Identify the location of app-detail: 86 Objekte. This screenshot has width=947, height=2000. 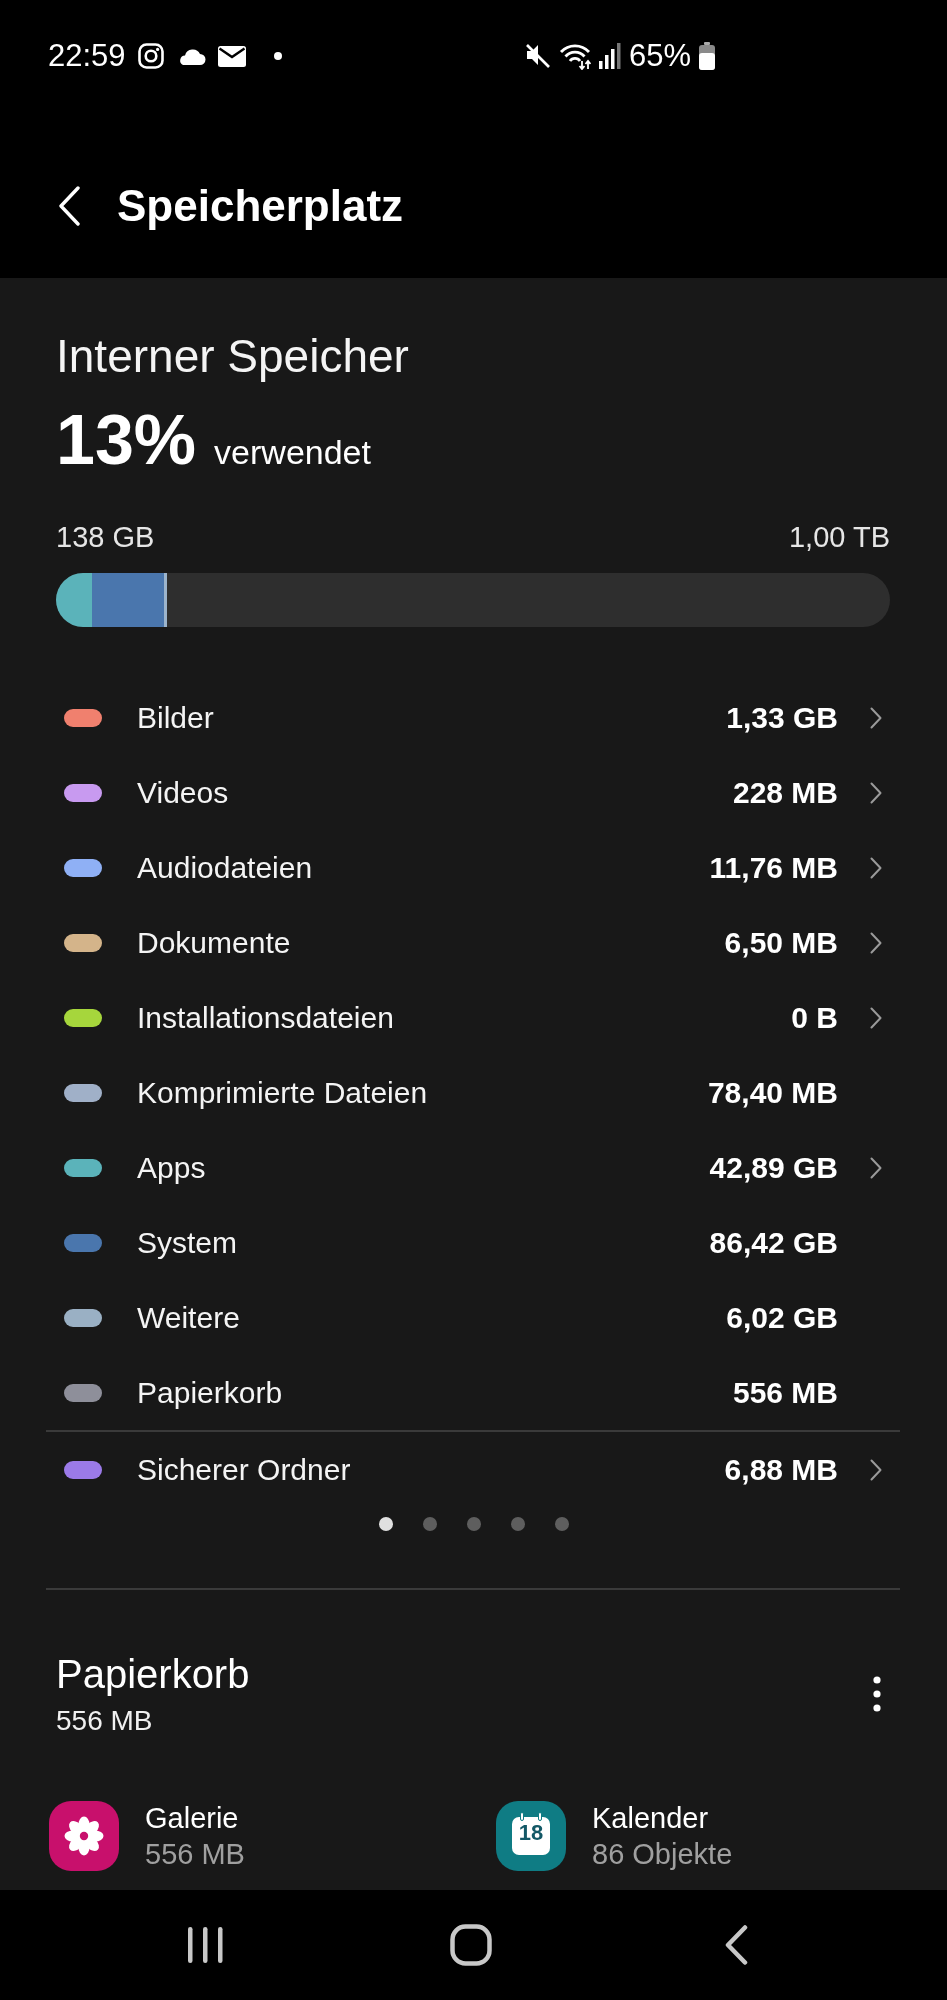
(662, 1854).